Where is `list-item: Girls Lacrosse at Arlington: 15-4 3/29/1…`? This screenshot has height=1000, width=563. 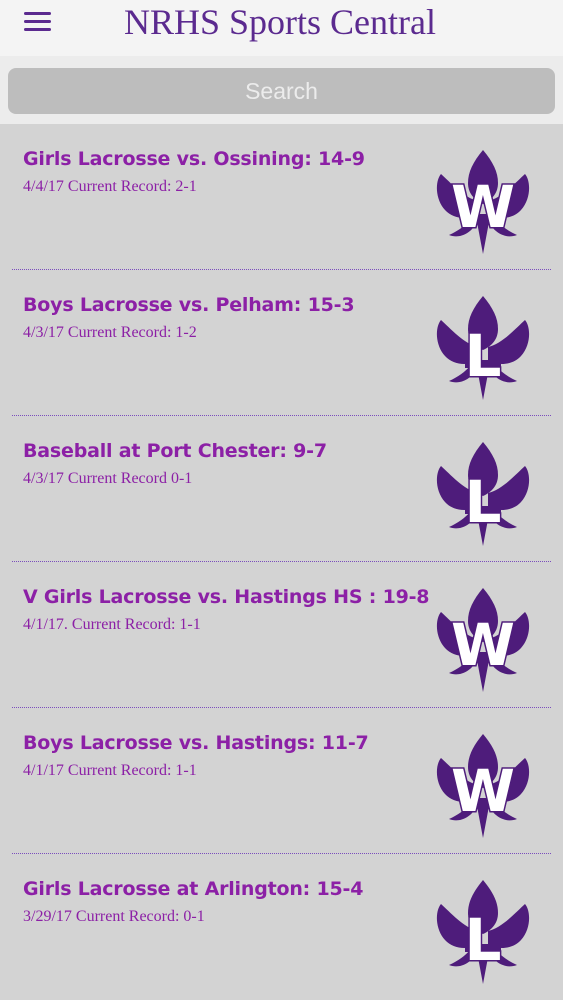 list-item: Girls Lacrosse at Arlington: 15-4 3/29/1… is located at coordinates (281, 927).